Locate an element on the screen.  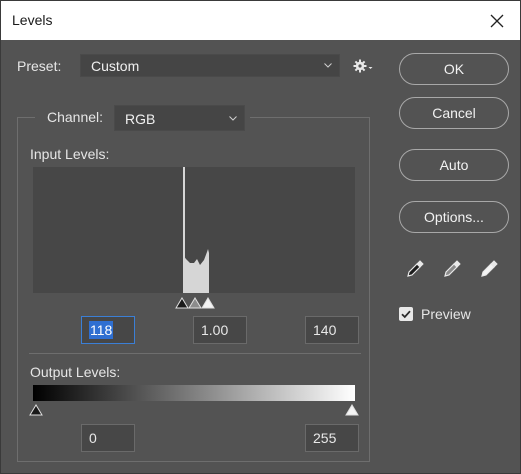
set-white-point-eyedropper is located at coordinates (490, 270).